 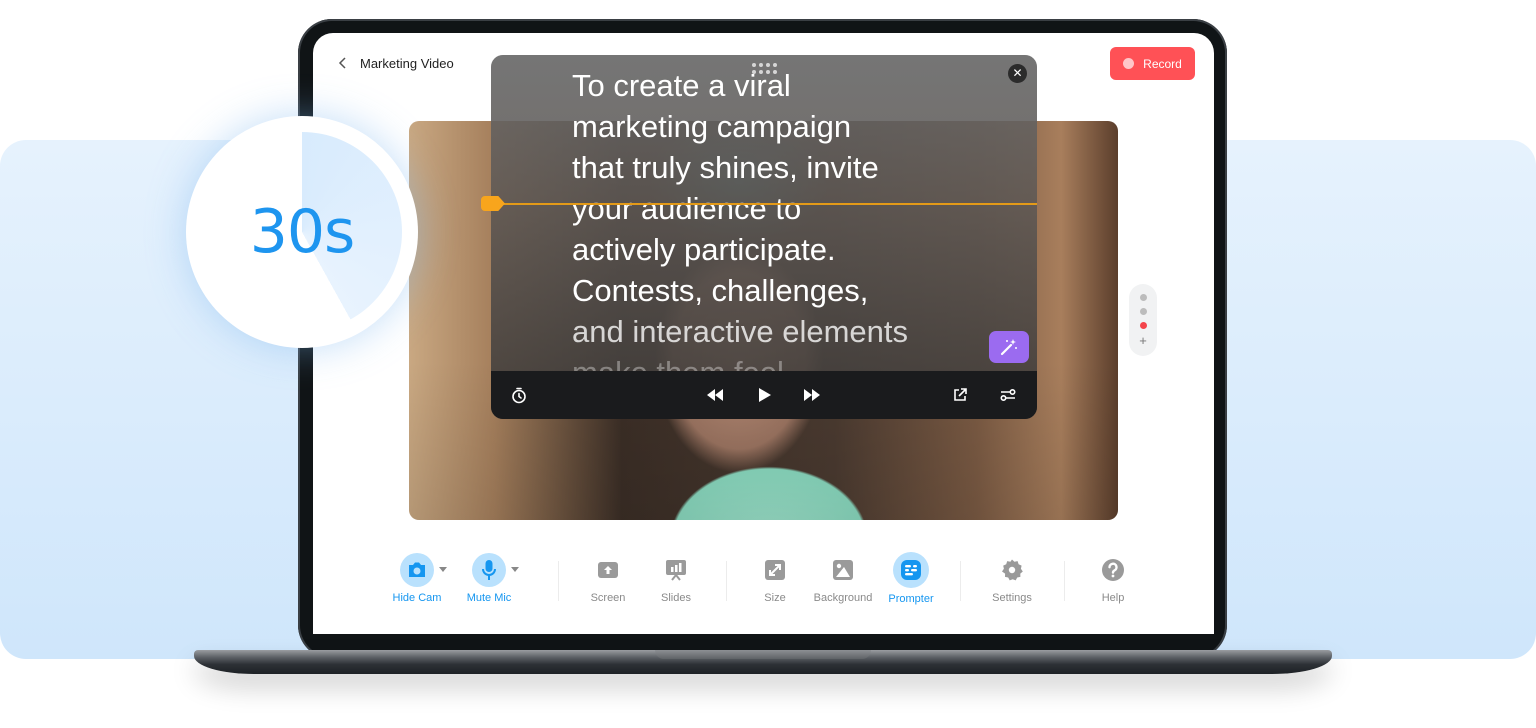 I want to click on close-prompter-button: ✕, so click(x=1017, y=73).